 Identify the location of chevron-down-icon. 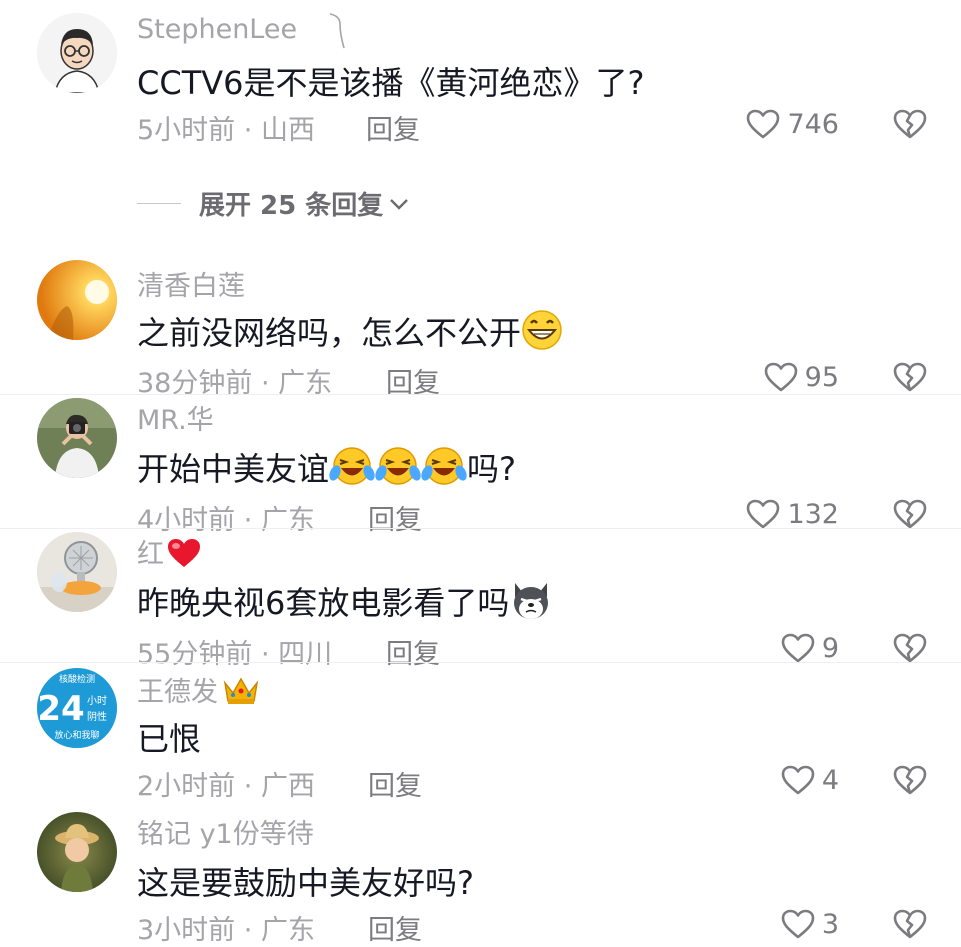
(399, 204).